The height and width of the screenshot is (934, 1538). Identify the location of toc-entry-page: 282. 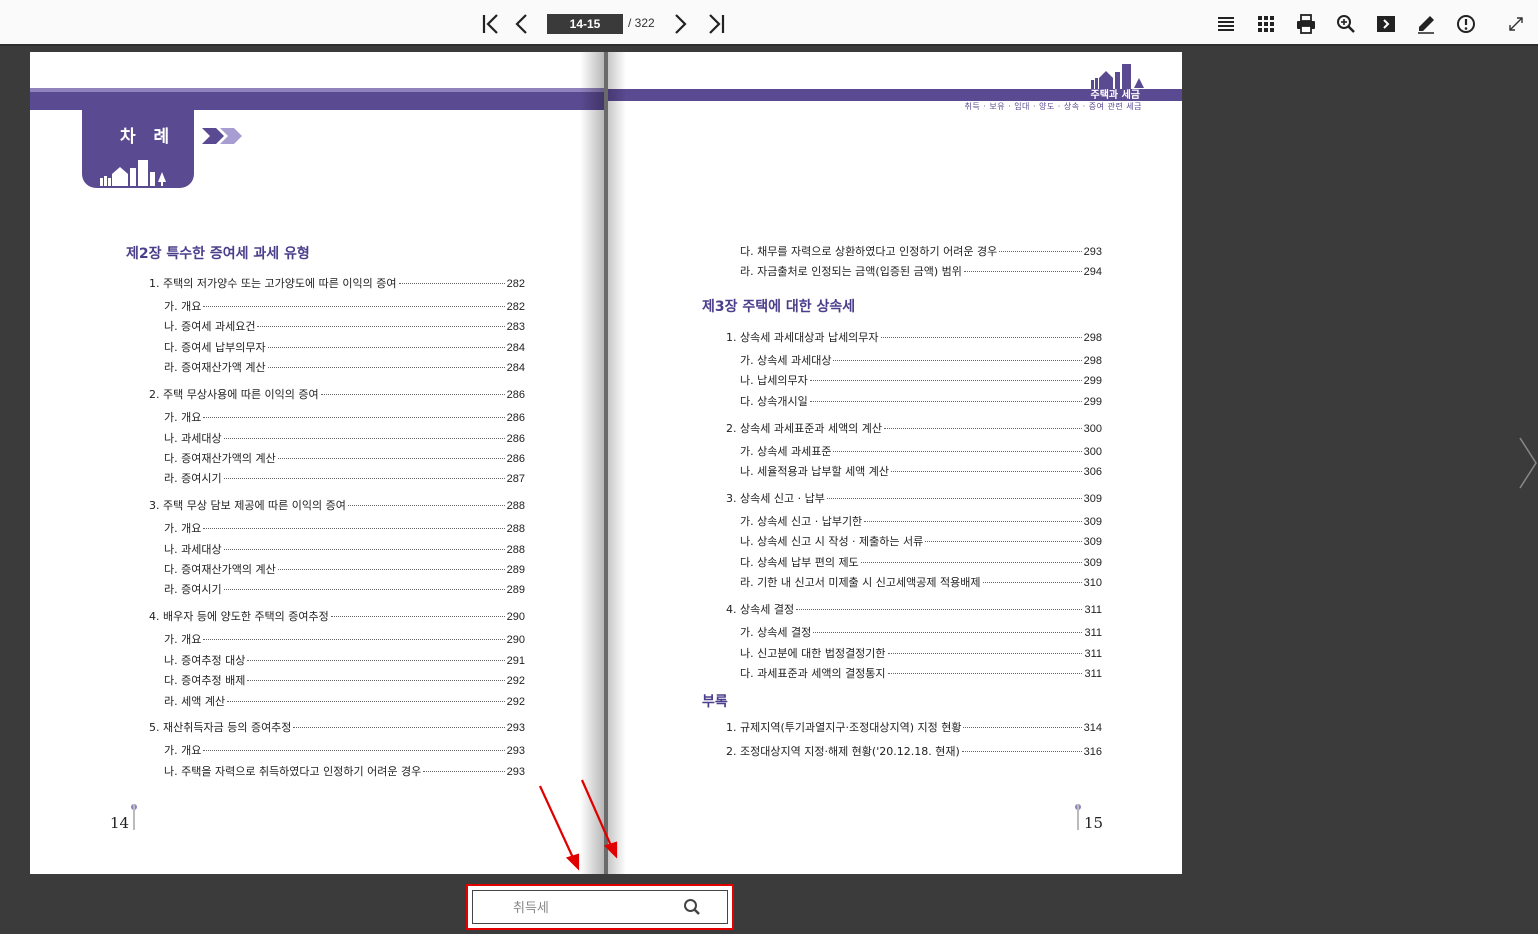
(515, 307).